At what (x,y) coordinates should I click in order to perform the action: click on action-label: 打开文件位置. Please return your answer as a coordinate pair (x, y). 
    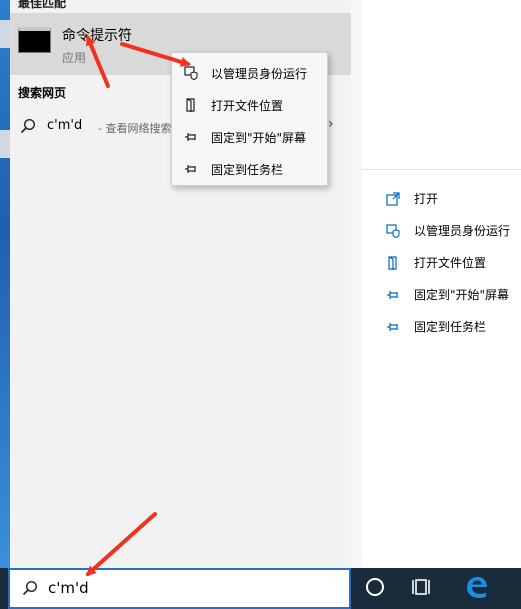
    Looking at the image, I should click on (450, 263).